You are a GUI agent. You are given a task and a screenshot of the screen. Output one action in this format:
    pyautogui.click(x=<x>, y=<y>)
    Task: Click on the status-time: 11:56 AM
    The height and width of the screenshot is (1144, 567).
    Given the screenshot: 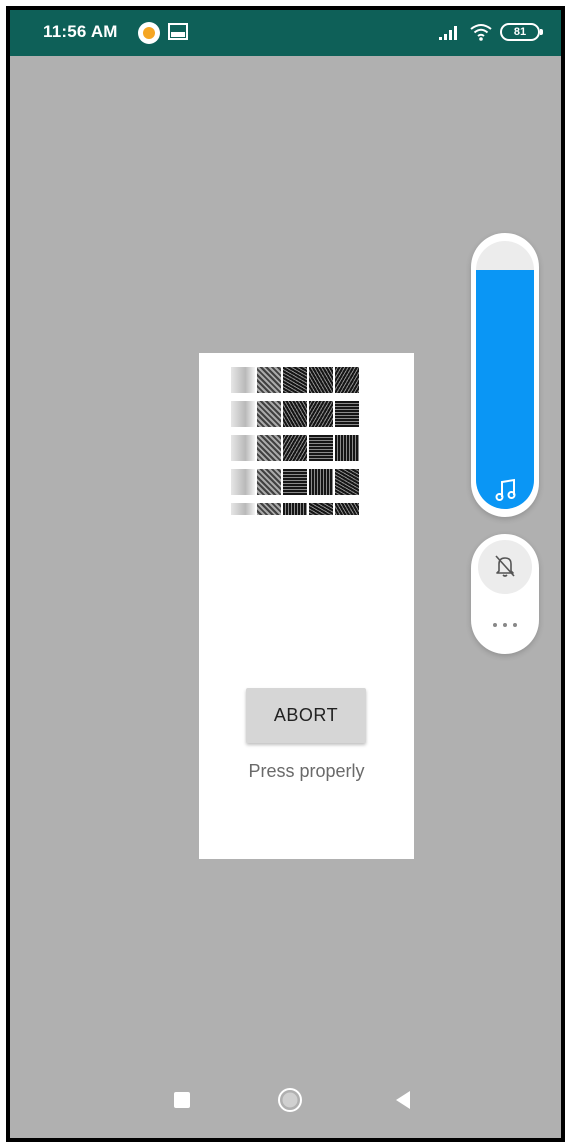 What is the action you would take?
    pyautogui.click(x=80, y=31)
    